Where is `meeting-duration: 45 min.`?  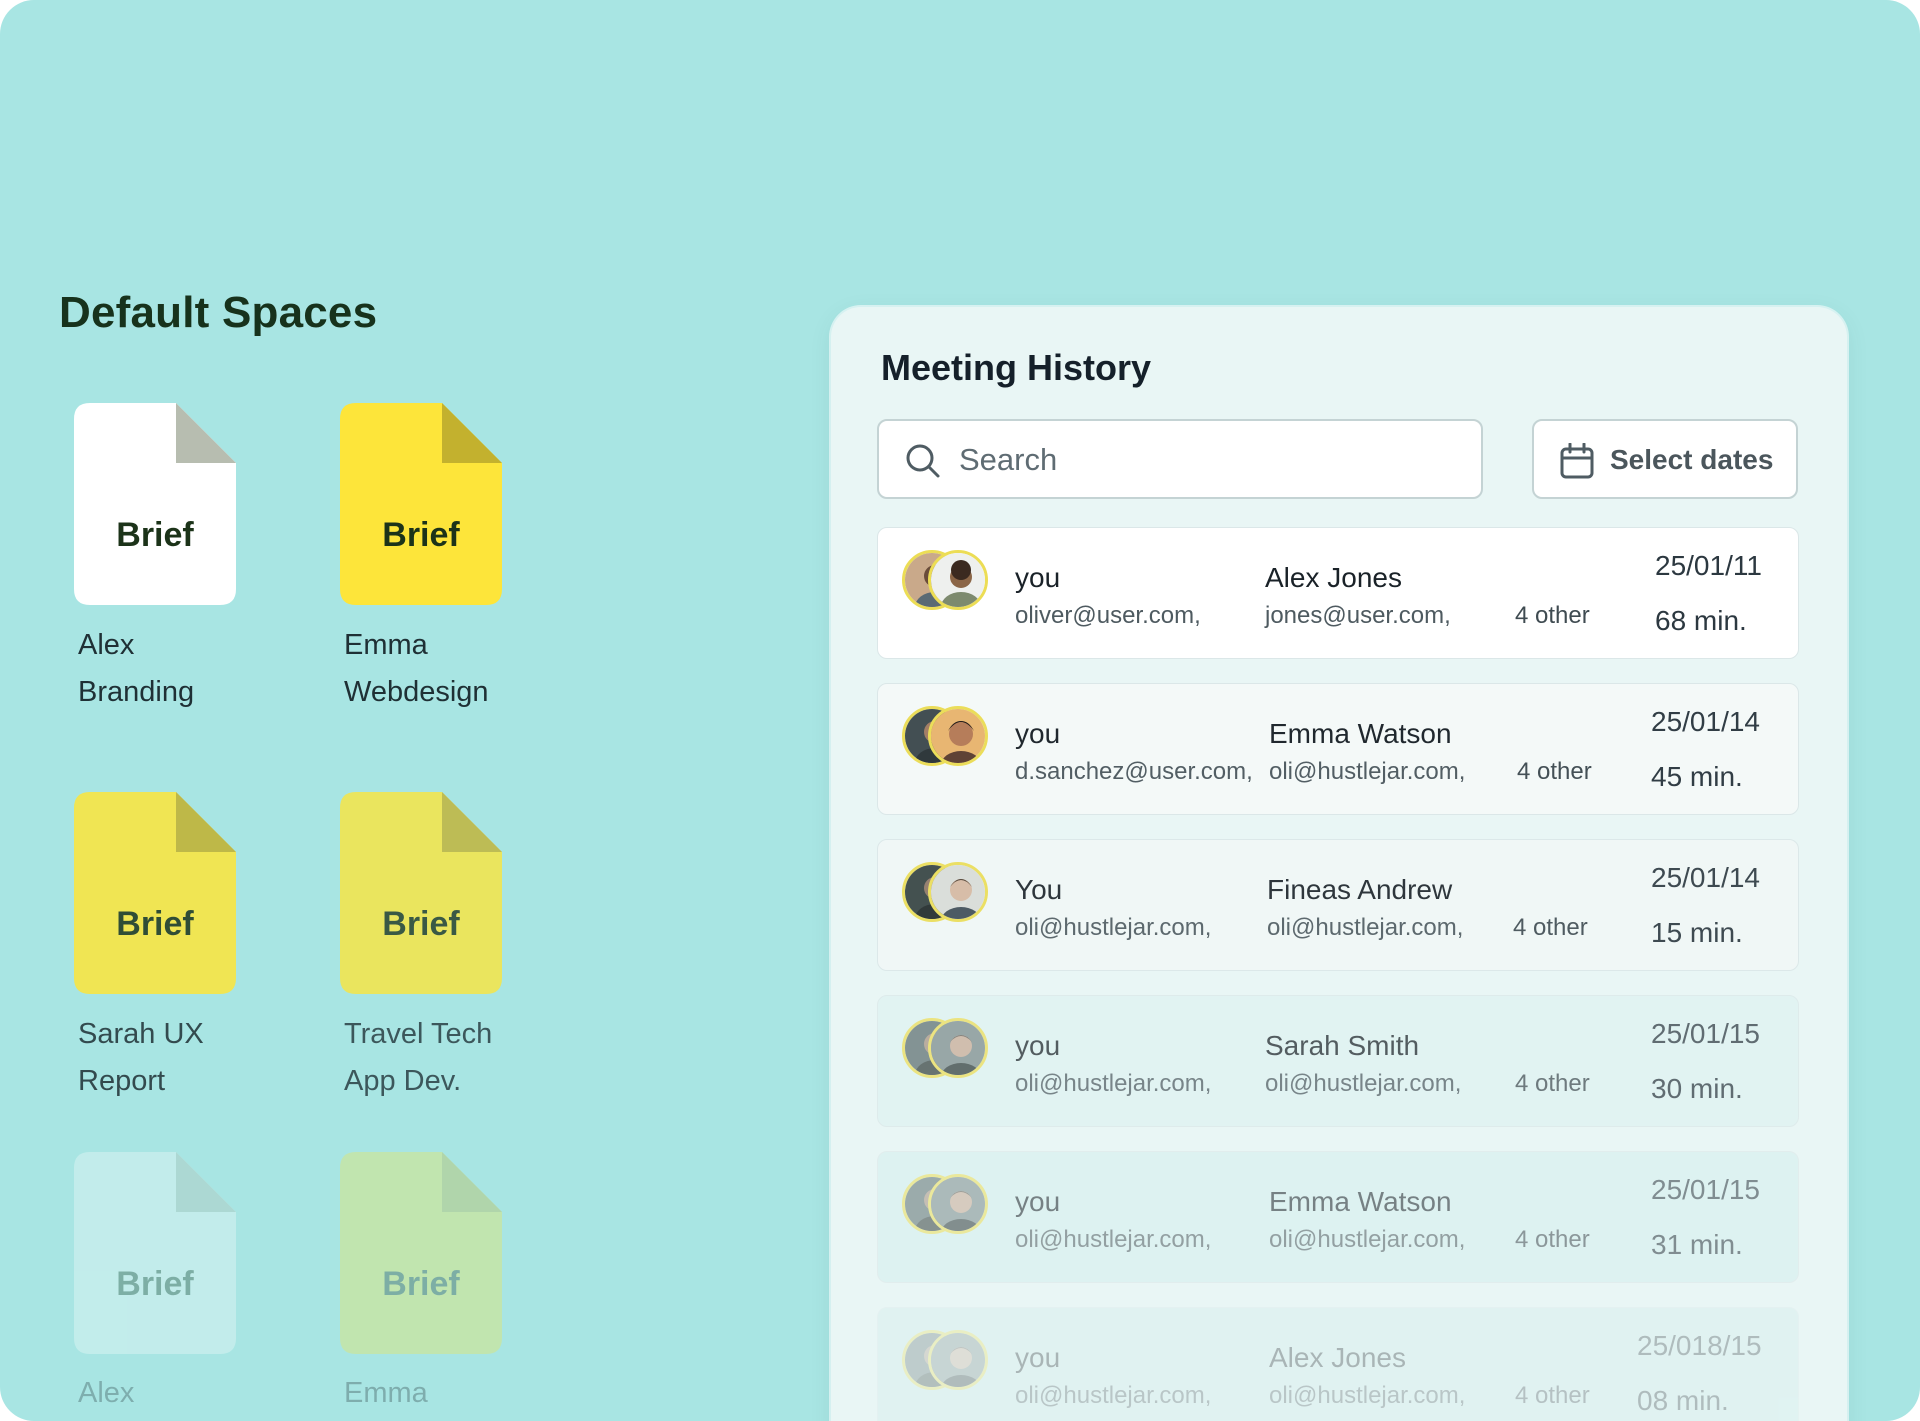
meeting-duration: 45 min. is located at coordinates (1697, 776).